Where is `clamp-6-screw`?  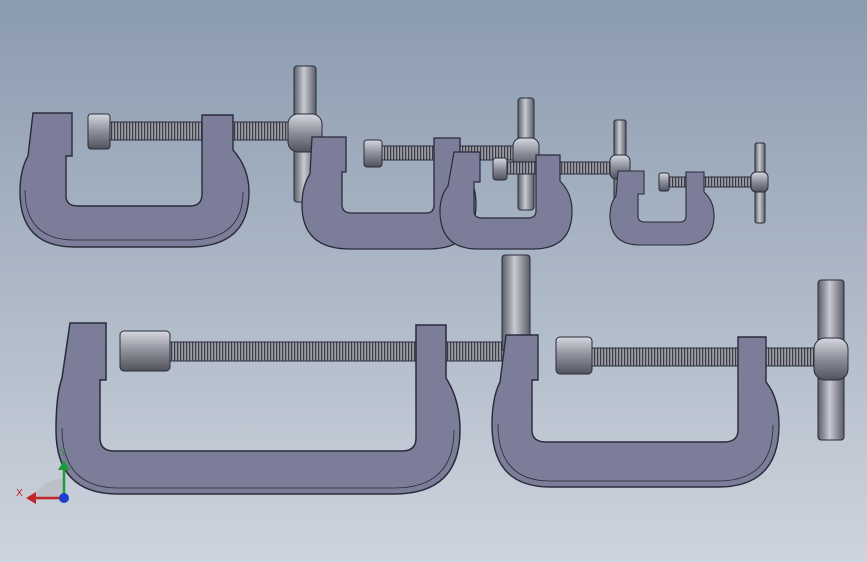
clamp-6-screw is located at coordinates (704, 357).